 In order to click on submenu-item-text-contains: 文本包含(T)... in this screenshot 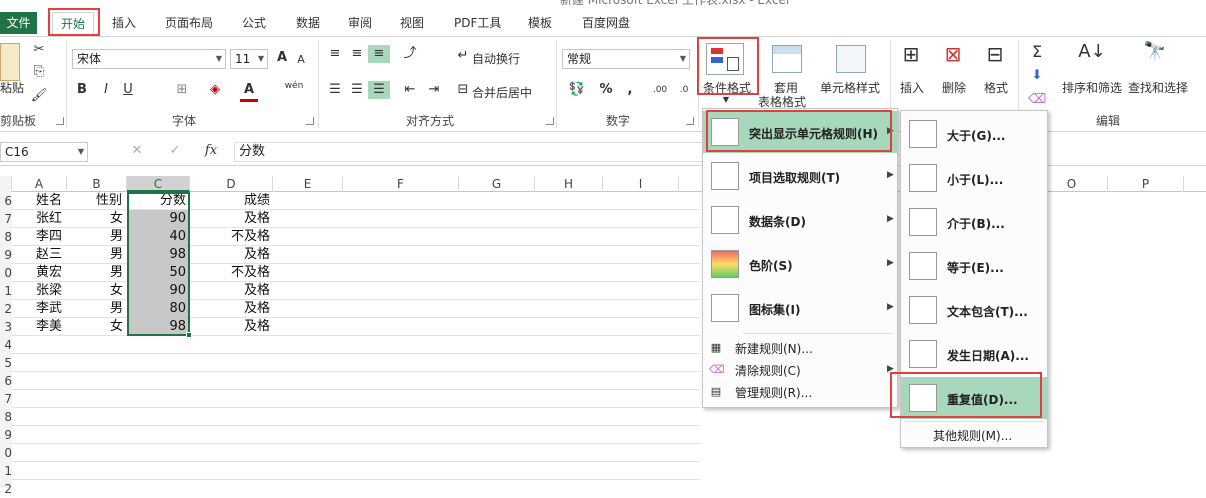, I will do `click(974, 310)`.